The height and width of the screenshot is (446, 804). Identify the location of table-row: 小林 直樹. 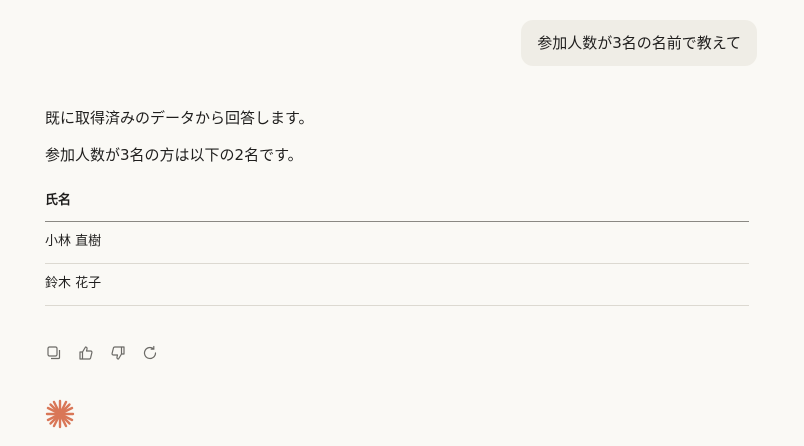
(397, 242).